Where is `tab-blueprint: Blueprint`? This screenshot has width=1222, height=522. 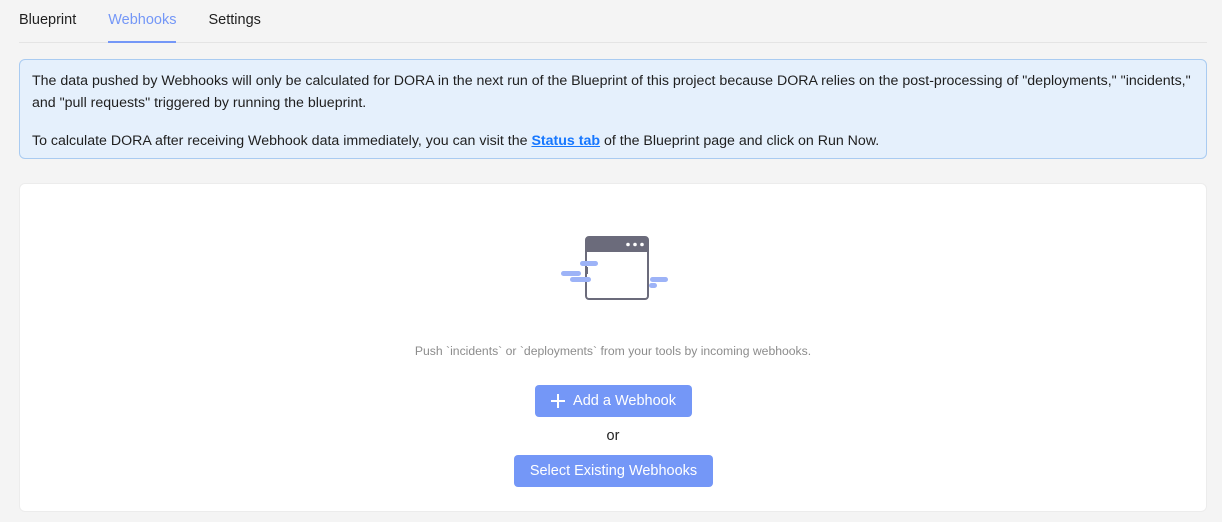 tab-blueprint: Blueprint is located at coordinates (47, 21).